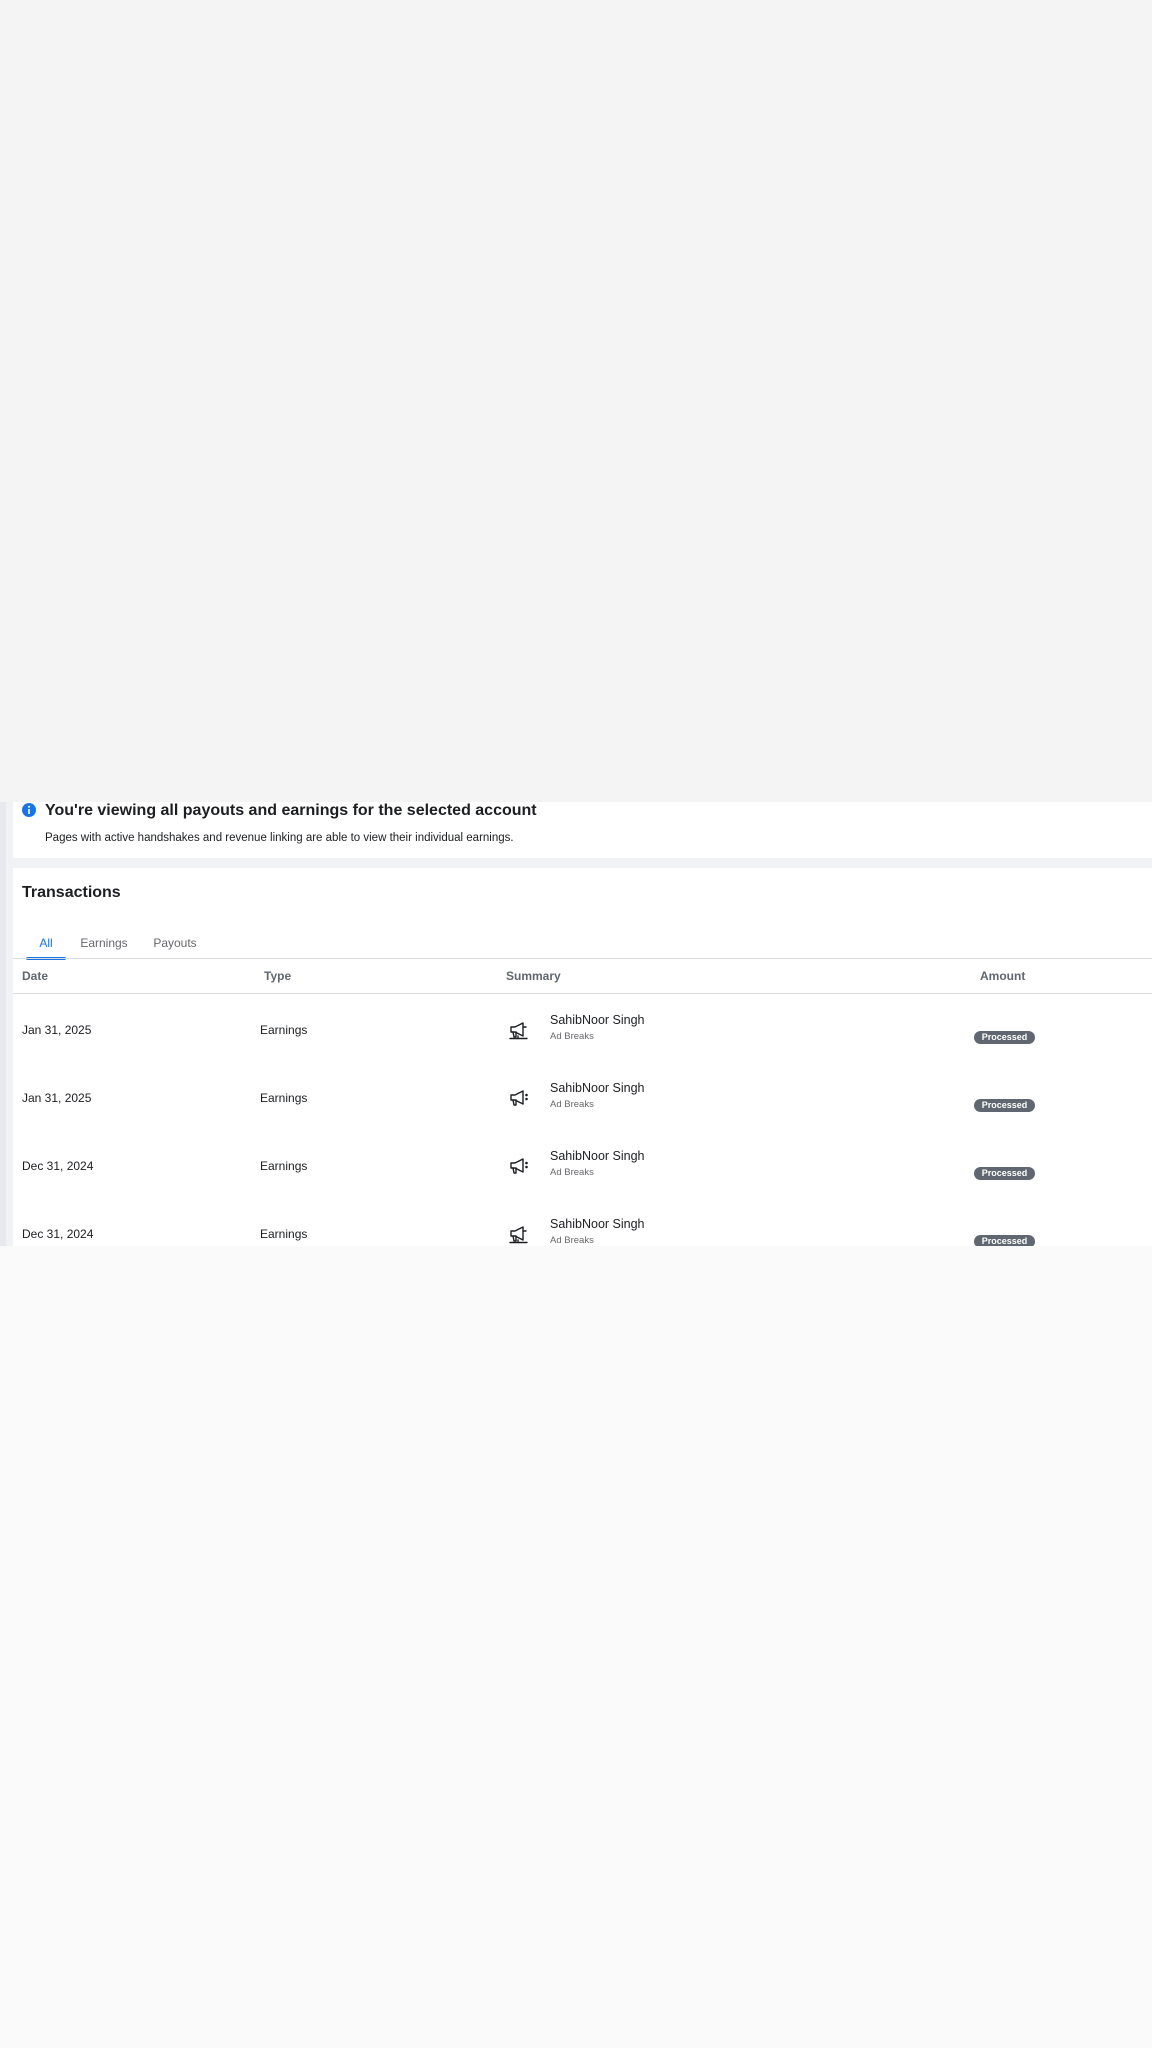 The height and width of the screenshot is (2048, 1152). Describe the element at coordinates (3, 1024) in the screenshot. I see `sidebar-edge` at that location.